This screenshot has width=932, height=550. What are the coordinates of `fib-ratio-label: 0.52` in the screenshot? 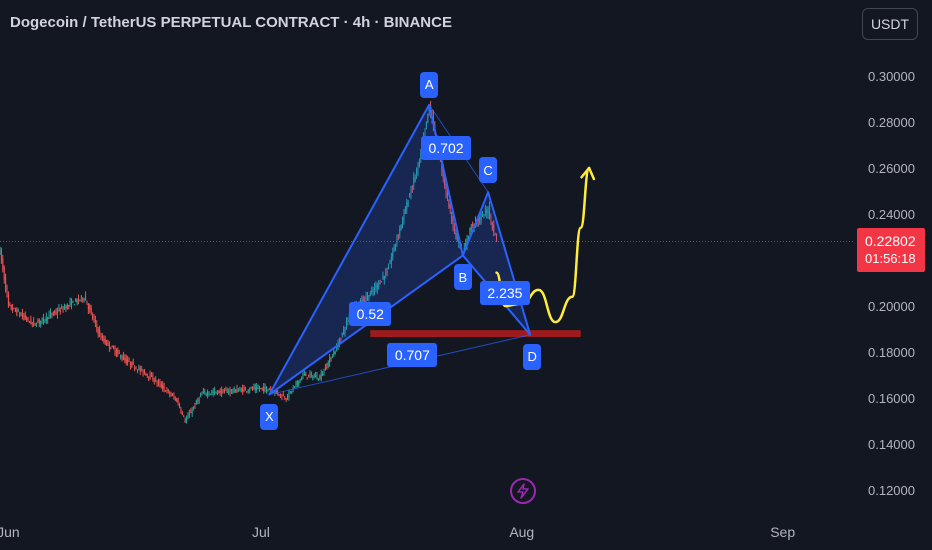 It's located at (370, 314).